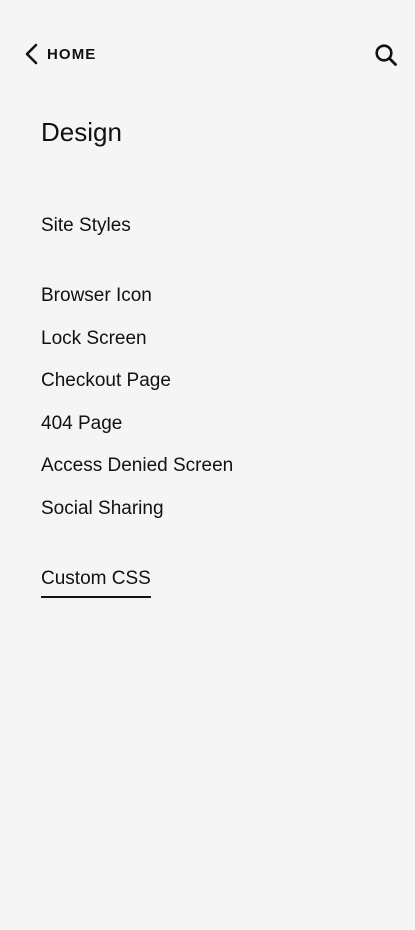  Describe the element at coordinates (207, 54) in the screenshot. I see `top-navigation-bar: HOME` at that location.